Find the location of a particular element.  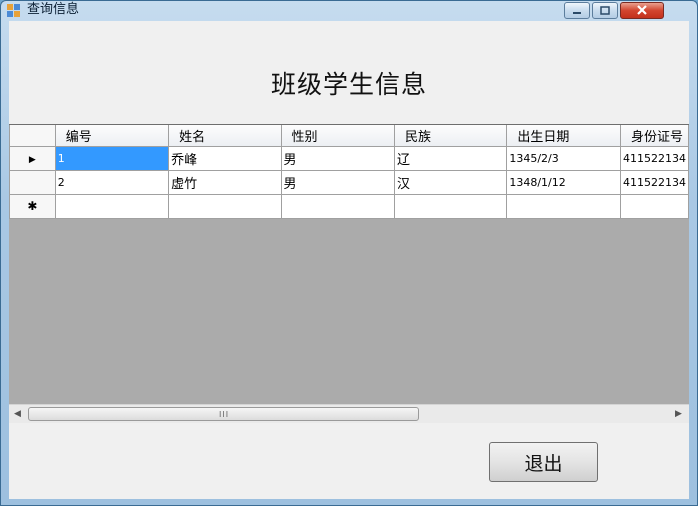

window-title: 查询信息 is located at coordinates (53, 9).